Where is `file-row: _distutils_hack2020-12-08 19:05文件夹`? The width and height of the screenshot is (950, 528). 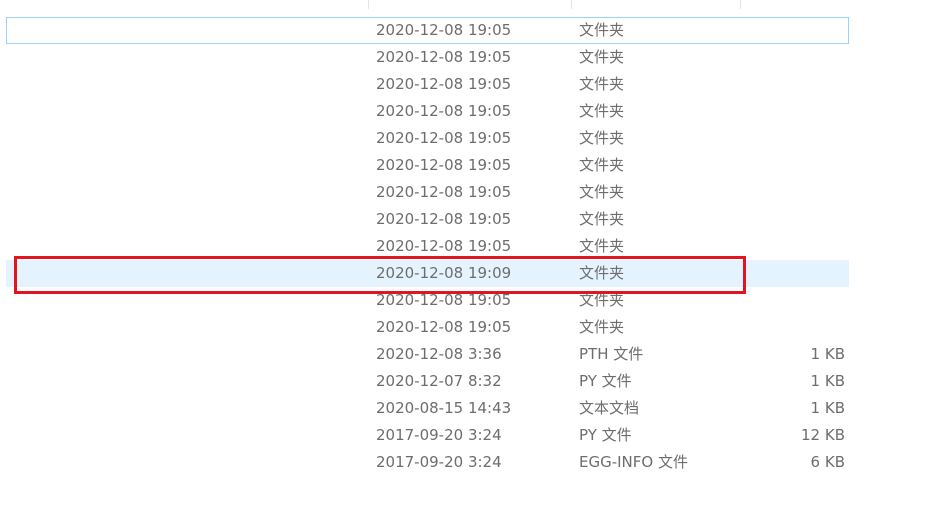 file-row: _distutils_hack2020-12-08 19:05文件夹 is located at coordinates (427, 57).